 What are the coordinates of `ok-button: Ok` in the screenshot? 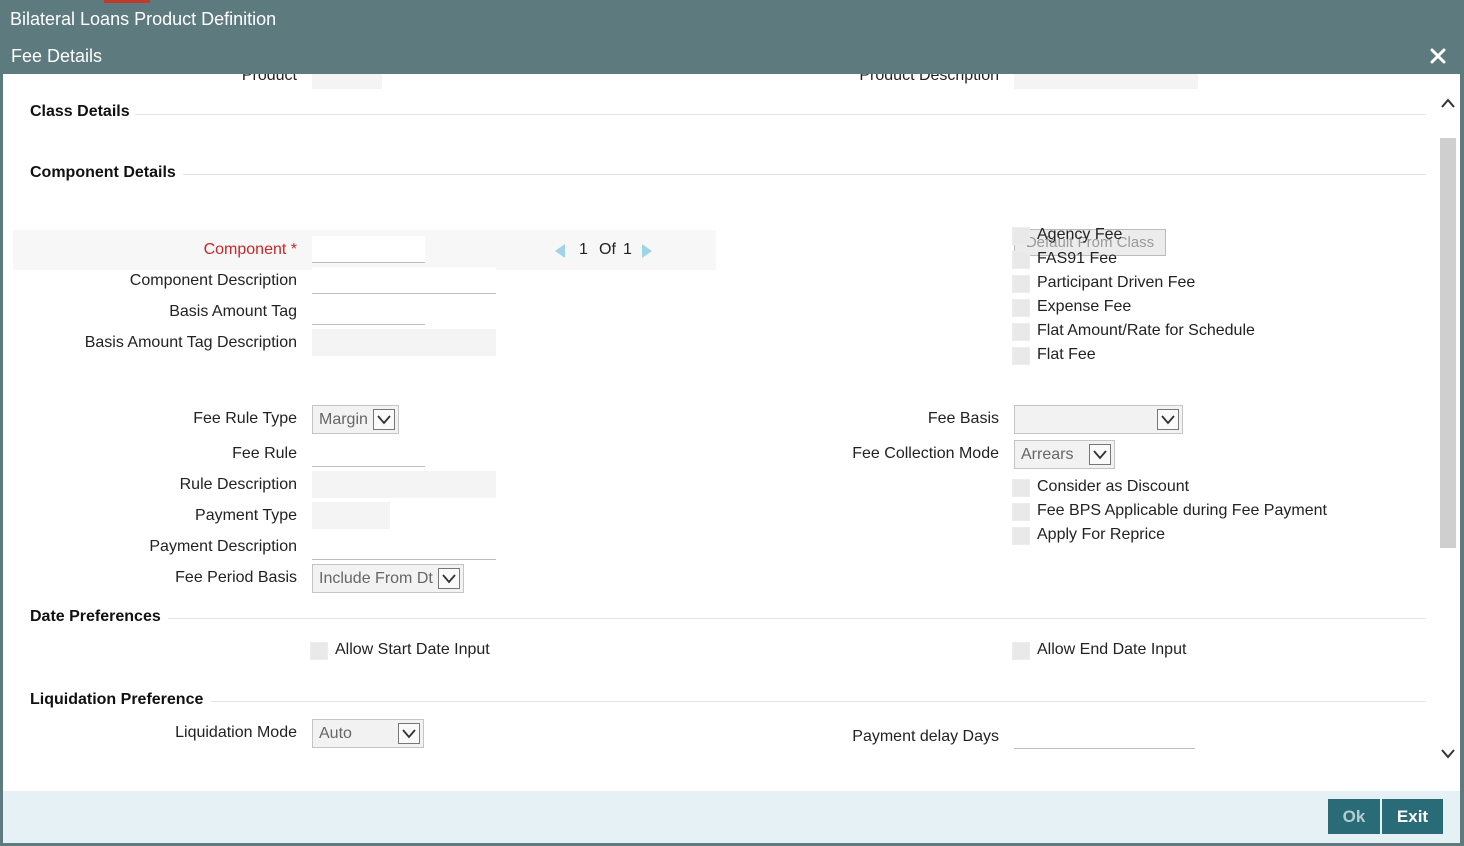 It's located at (1354, 816).